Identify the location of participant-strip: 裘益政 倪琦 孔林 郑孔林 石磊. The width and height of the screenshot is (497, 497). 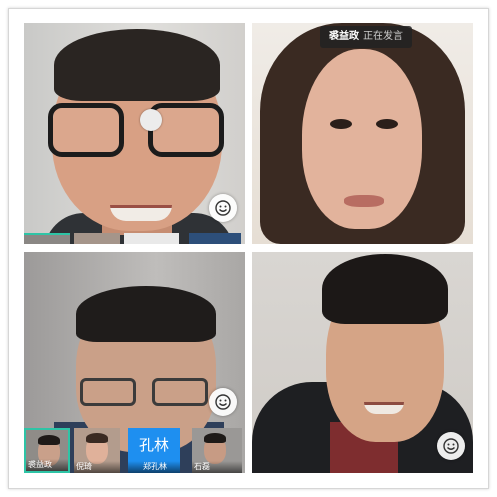
(134, 450).